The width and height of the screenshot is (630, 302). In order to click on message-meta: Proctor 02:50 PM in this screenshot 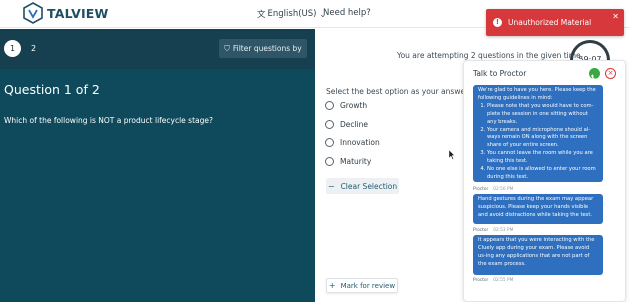, I will do `click(493, 189)`.